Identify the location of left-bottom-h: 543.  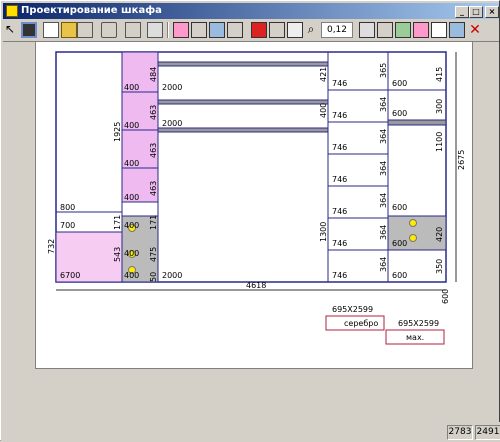
(117, 254).